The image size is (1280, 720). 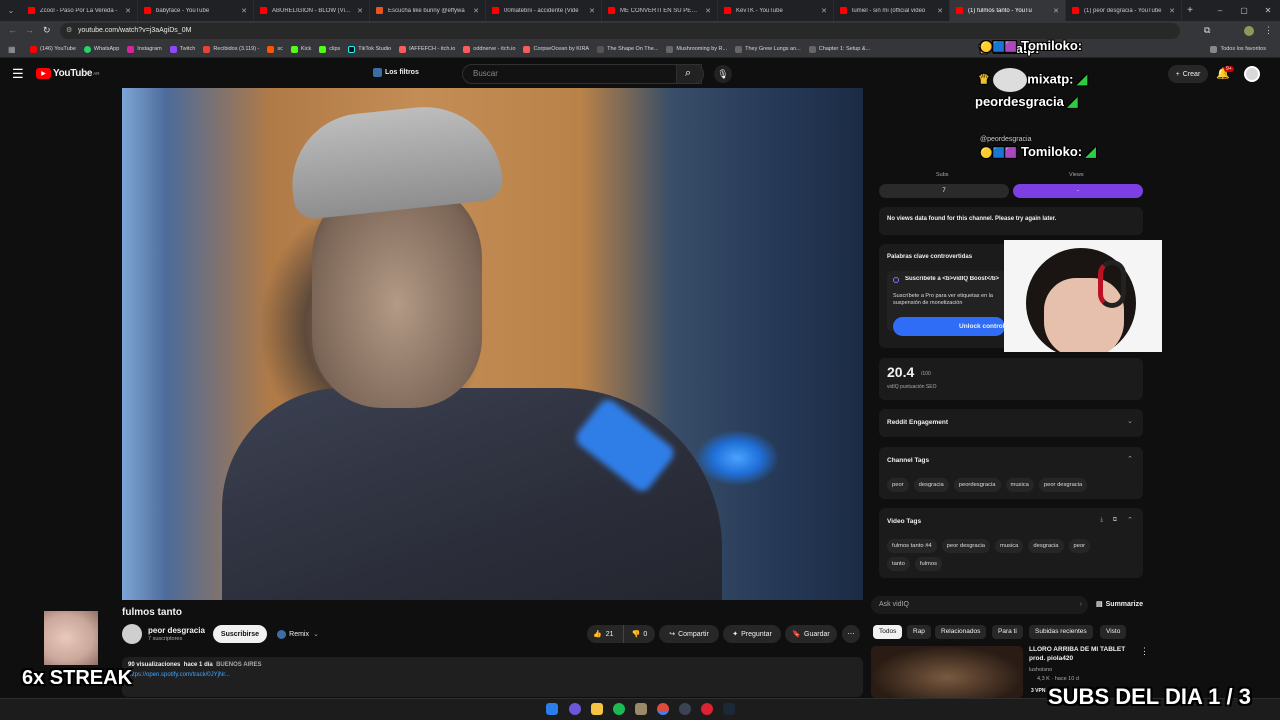 What do you see at coordinates (29, 30) in the screenshot?
I see `forward-icon: →` at bounding box center [29, 30].